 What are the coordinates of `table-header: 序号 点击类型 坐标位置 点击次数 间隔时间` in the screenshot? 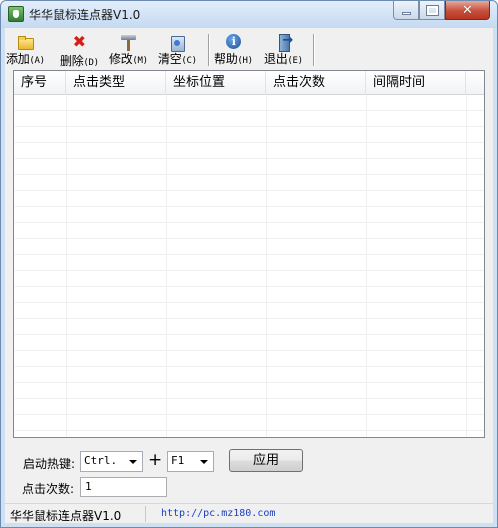 It's located at (249, 83).